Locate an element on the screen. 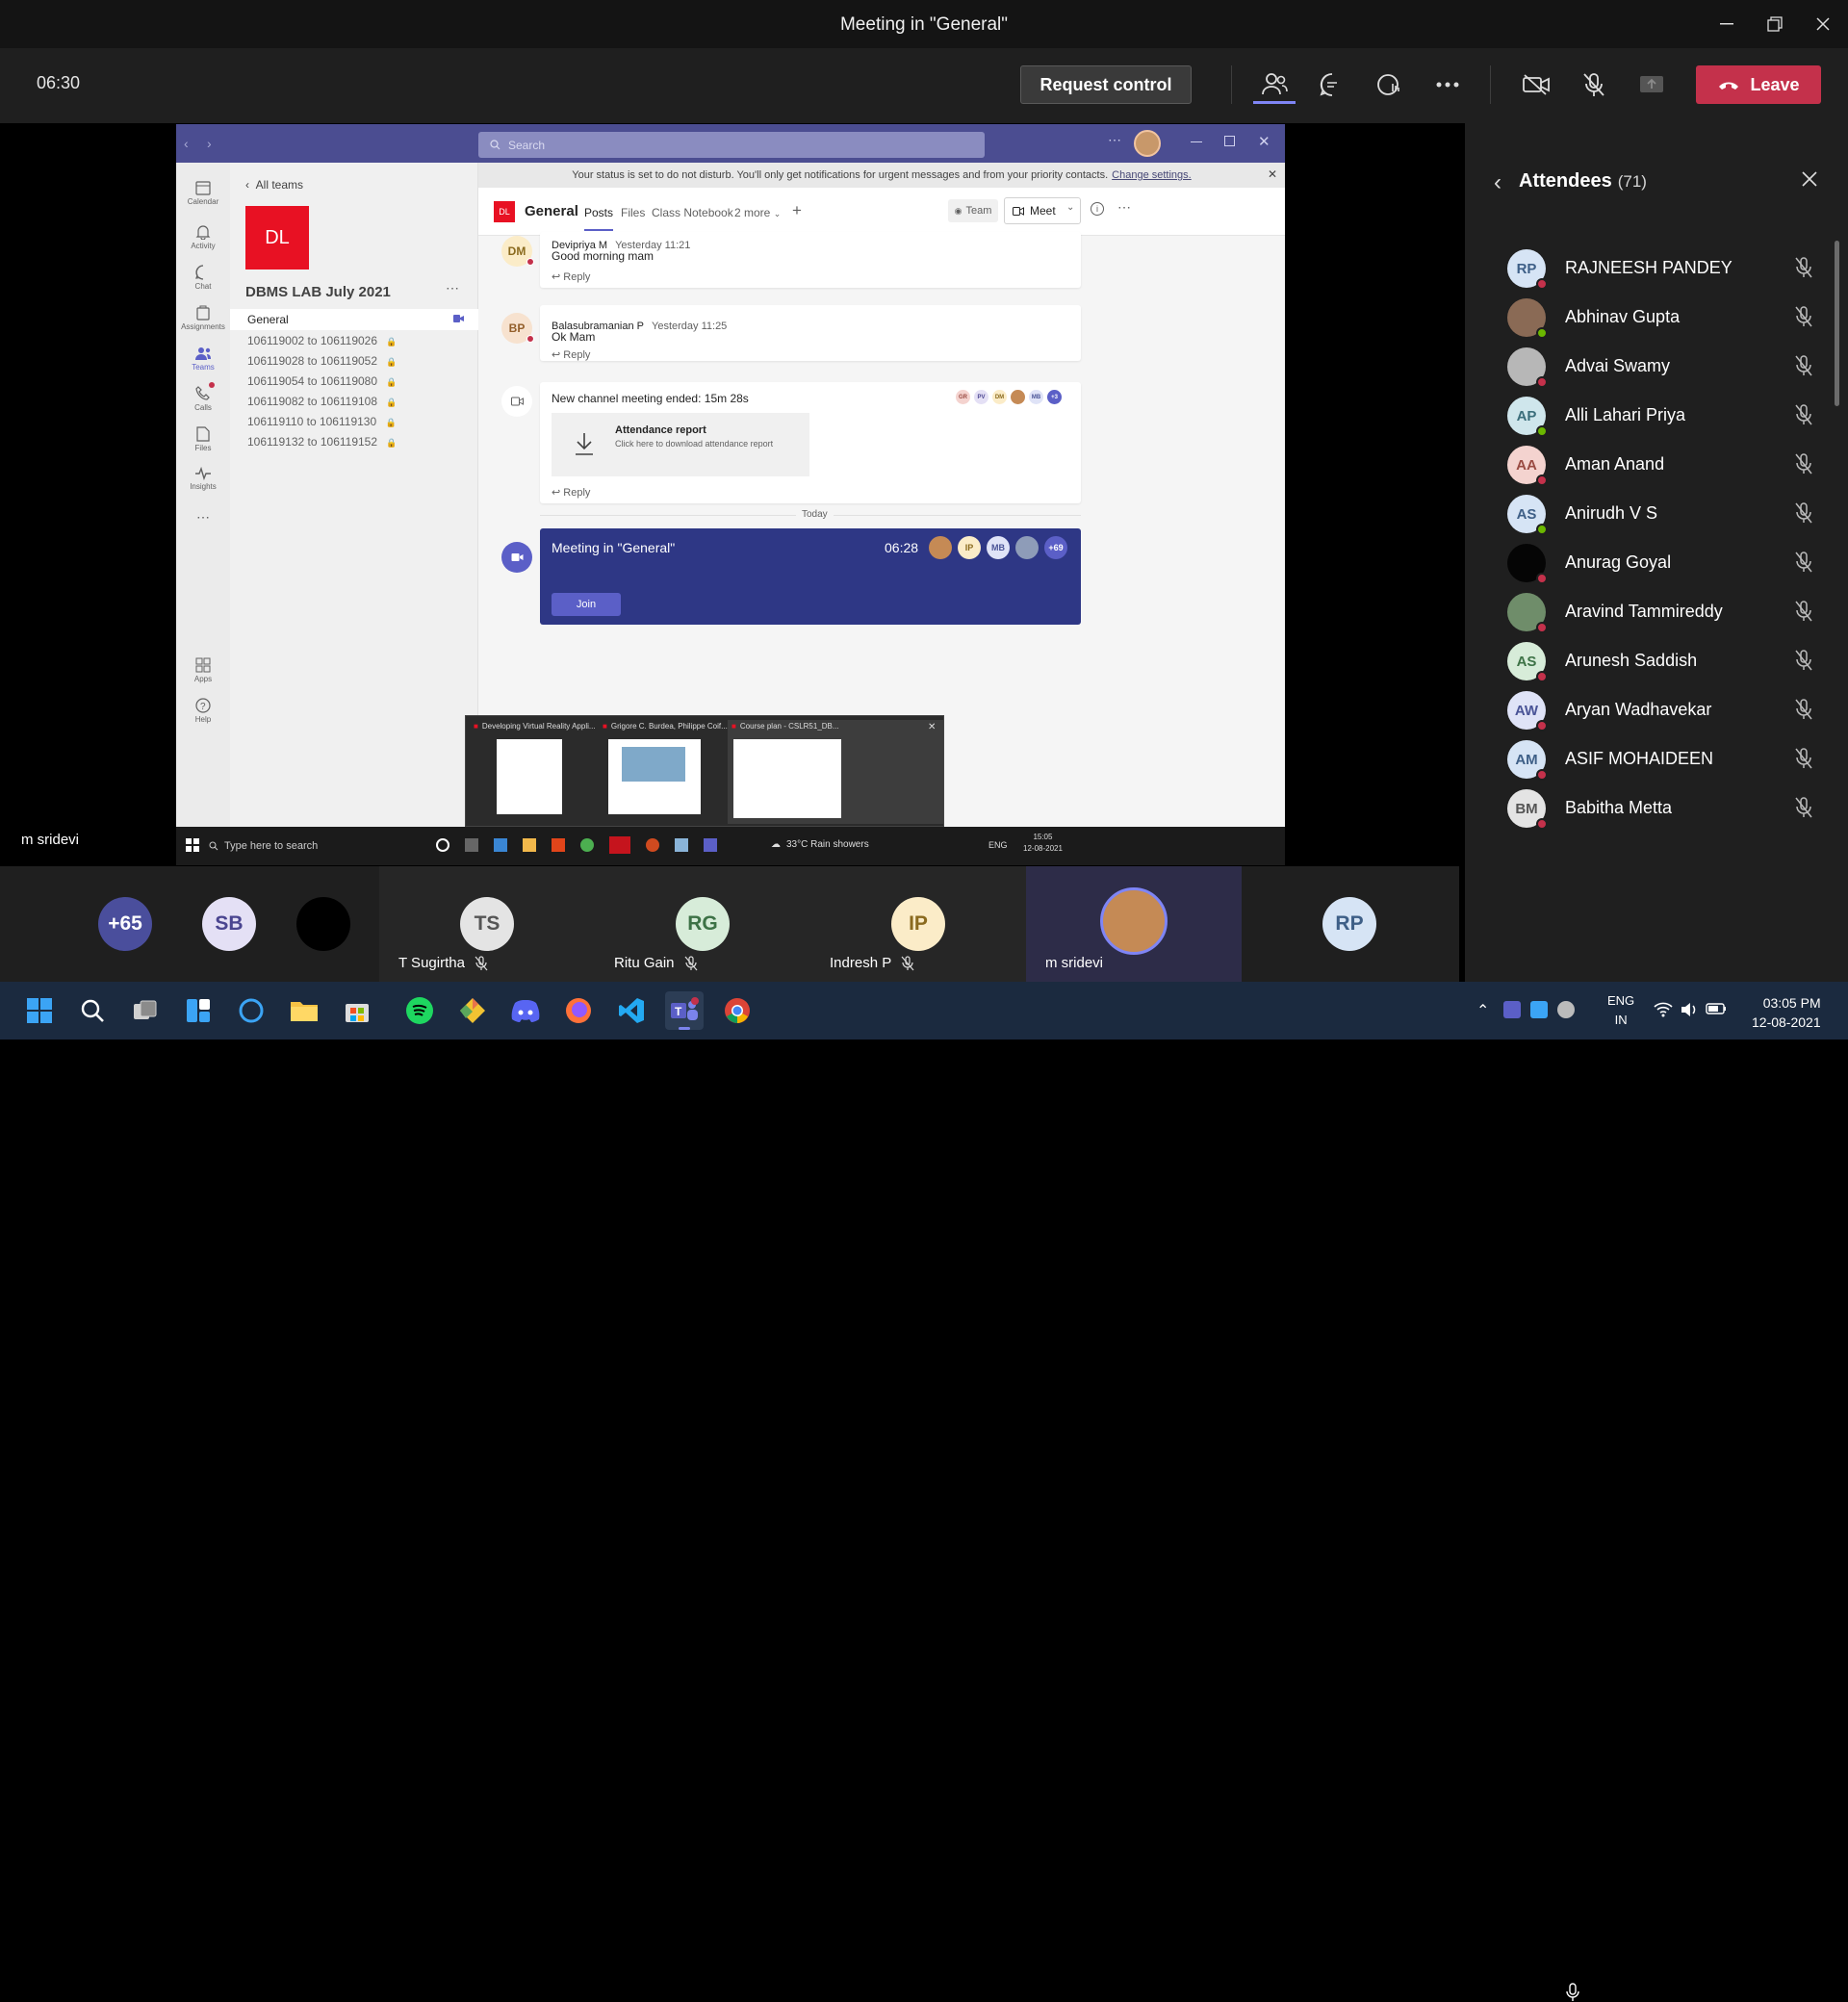  attendee-row: AM ASIF MOHAIDEEN is located at coordinates (1659, 761).